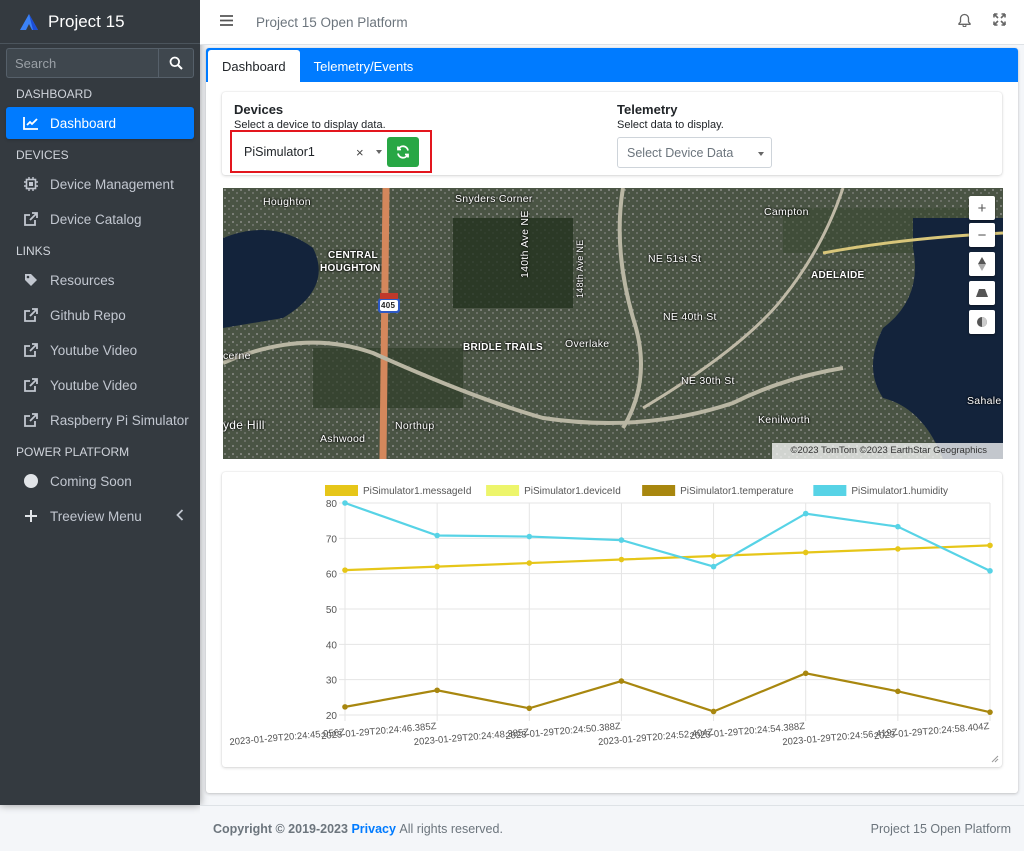  I want to click on y-tick-label: 40, so click(332, 645).